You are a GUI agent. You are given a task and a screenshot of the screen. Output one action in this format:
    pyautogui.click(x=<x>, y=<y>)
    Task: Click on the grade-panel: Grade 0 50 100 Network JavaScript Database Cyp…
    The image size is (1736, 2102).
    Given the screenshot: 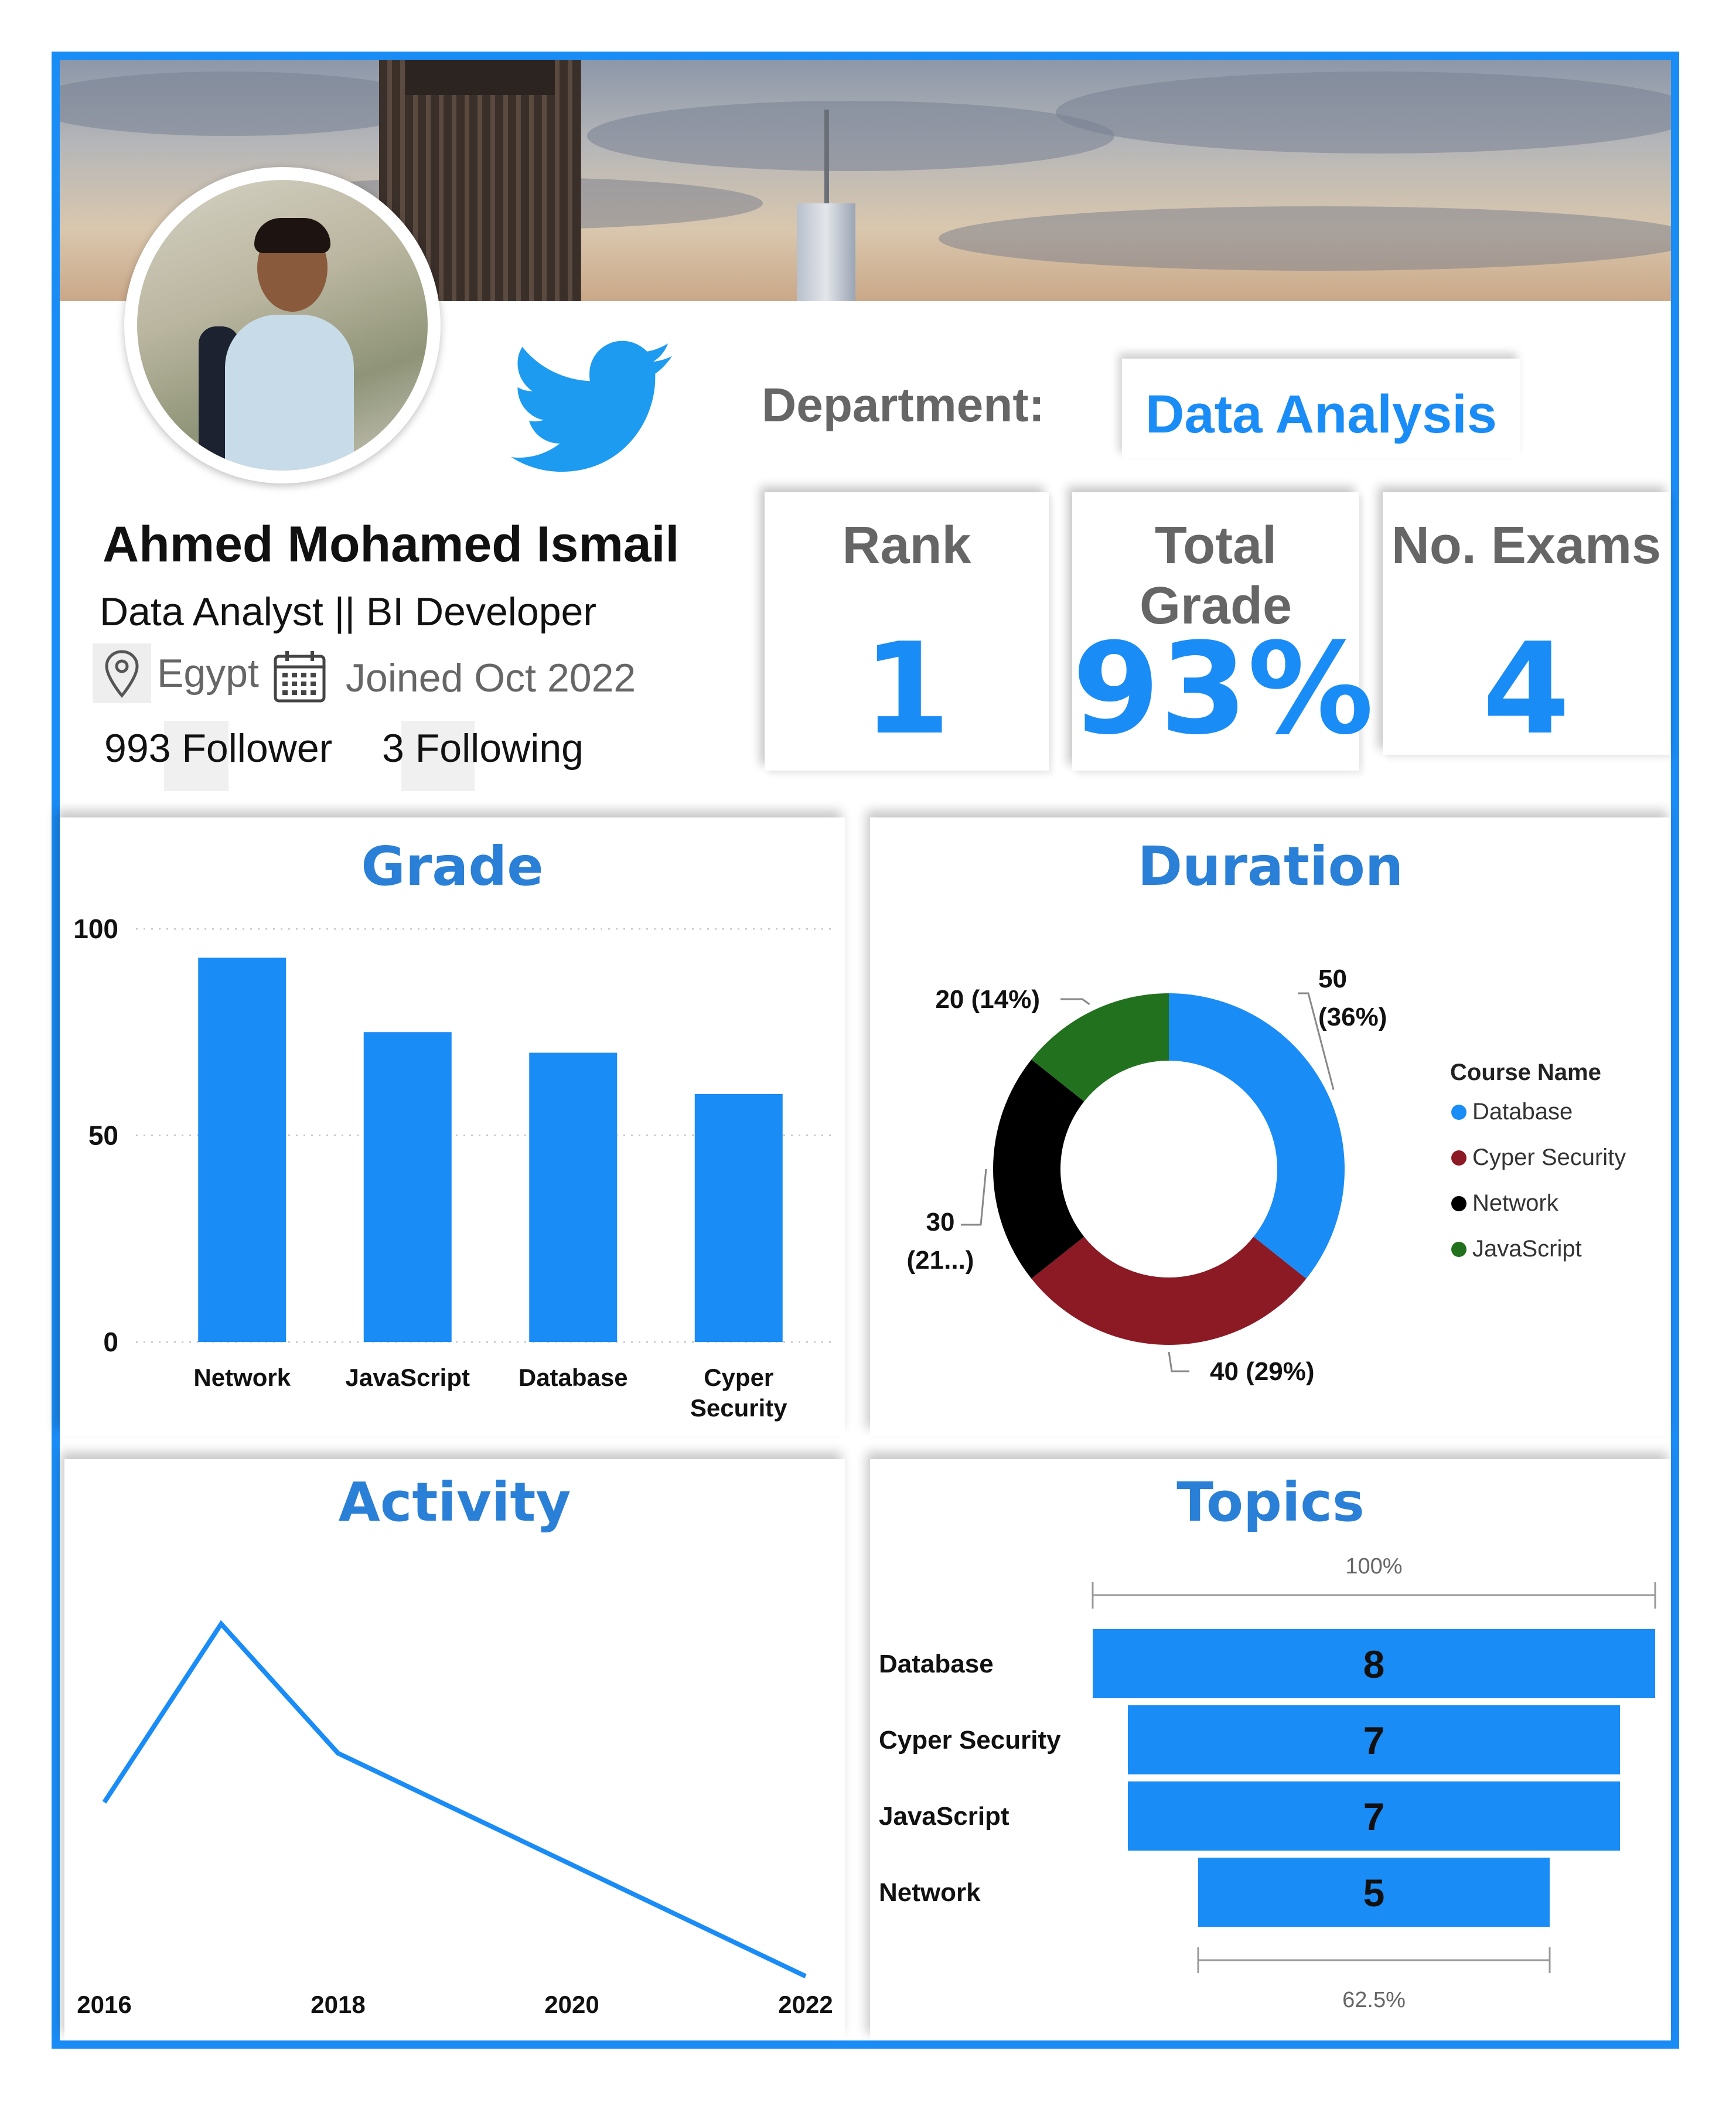 What is the action you would take?
    pyautogui.click(x=452, y=1126)
    